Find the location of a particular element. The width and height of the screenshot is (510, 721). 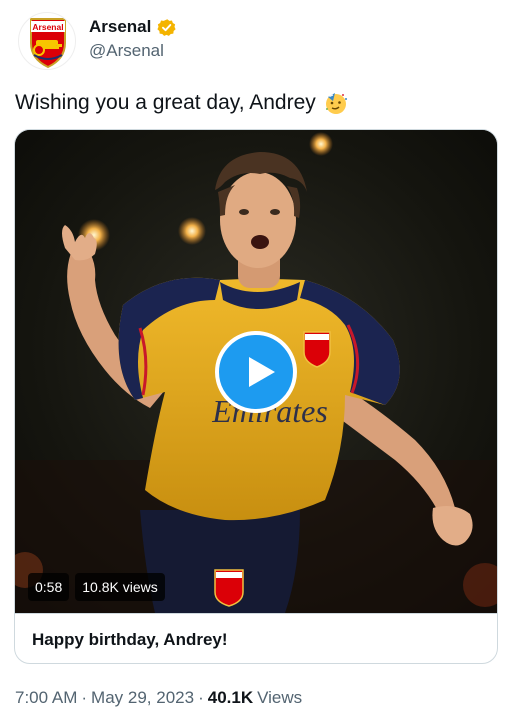

video-views: 10.8K views is located at coordinates (120, 587).